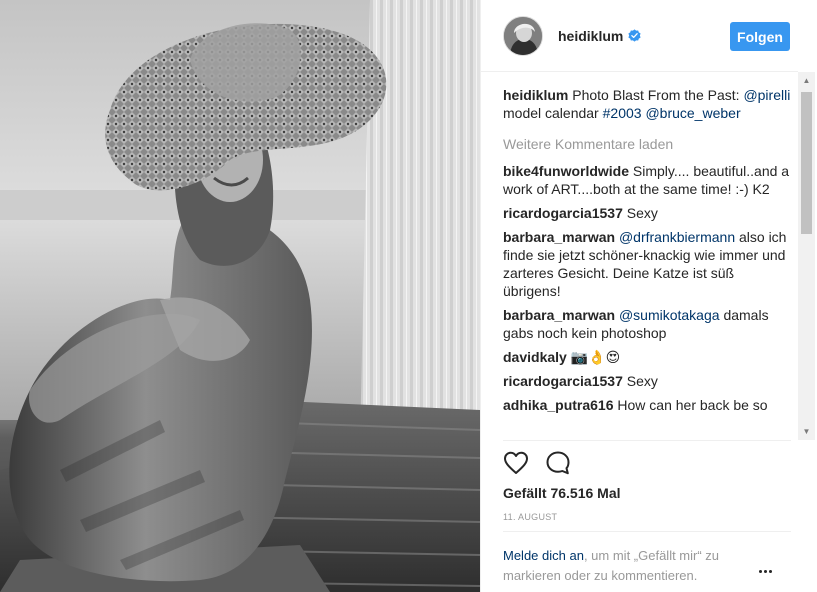 This screenshot has width=817, height=592. Describe the element at coordinates (590, 36) in the screenshot. I see `header-username: heidiklum` at that location.